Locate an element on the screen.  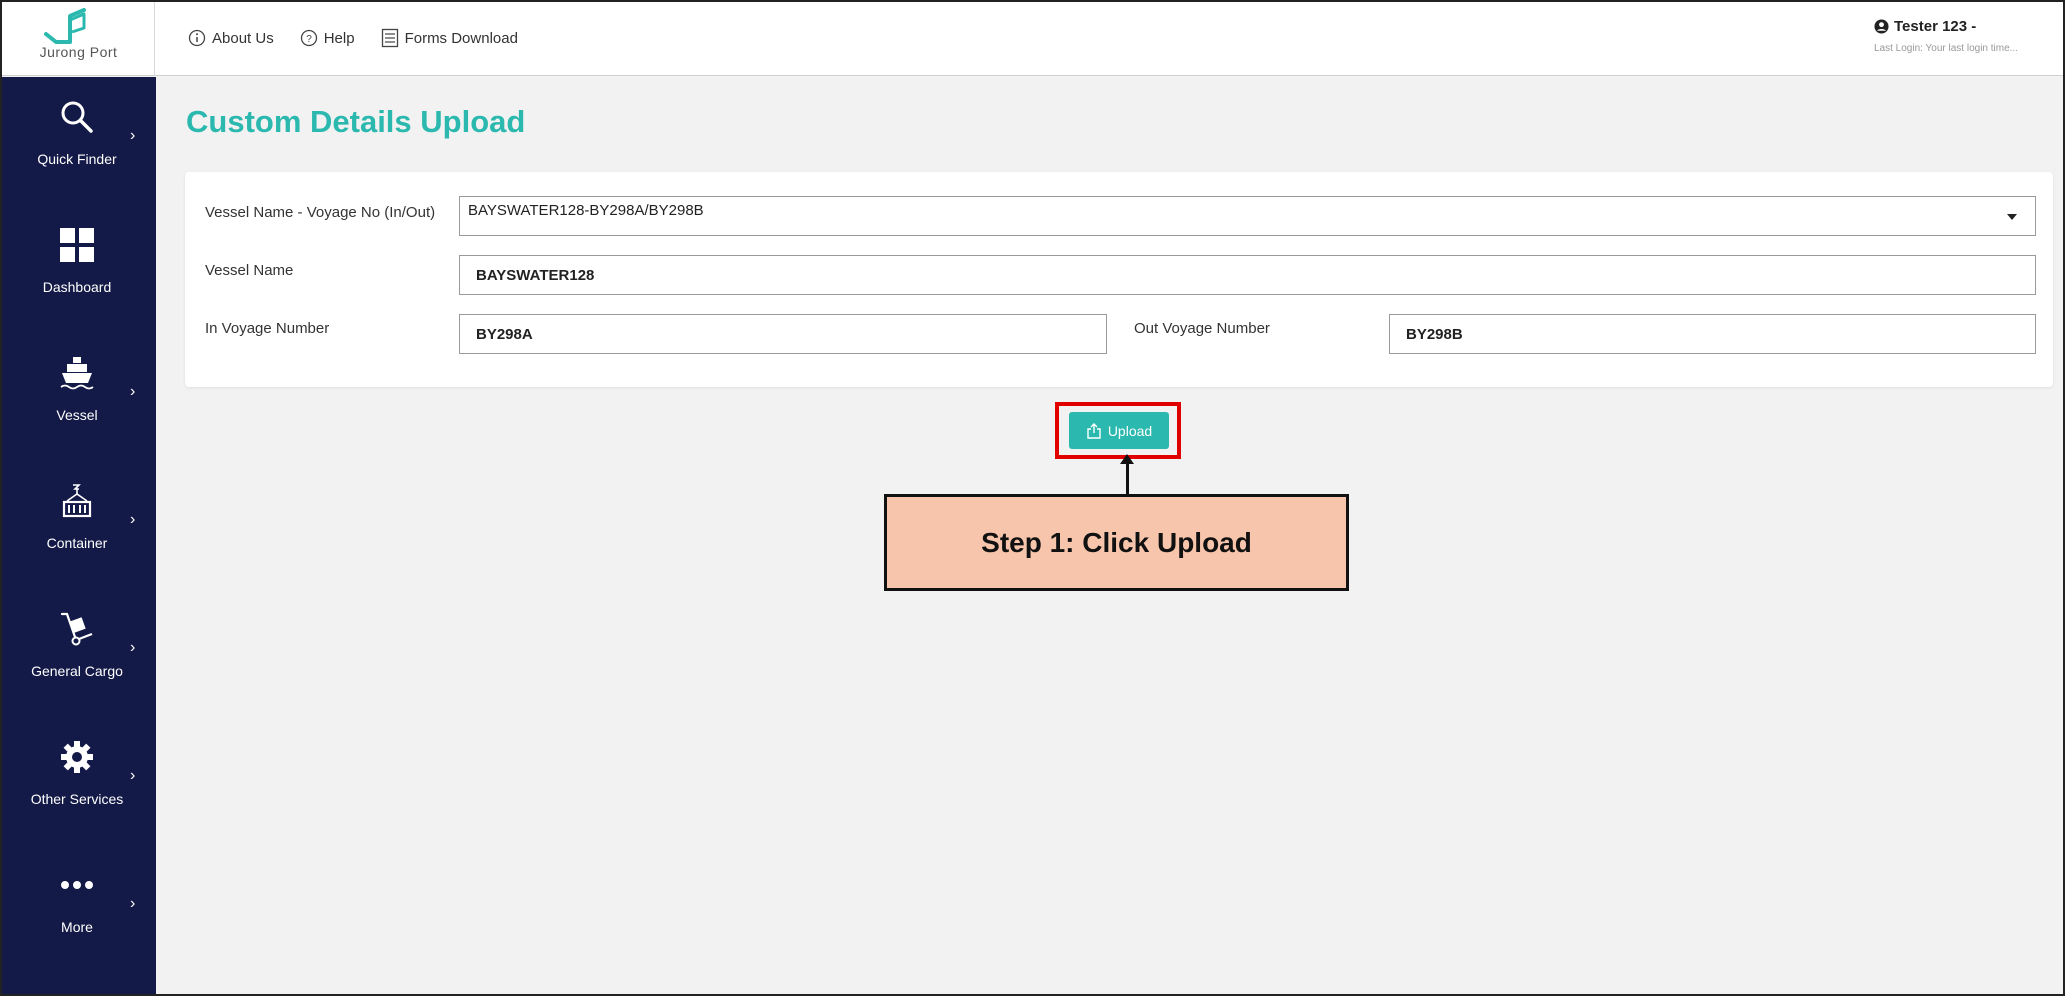
upload-button-label: Upload is located at coordinates (1130, 430).